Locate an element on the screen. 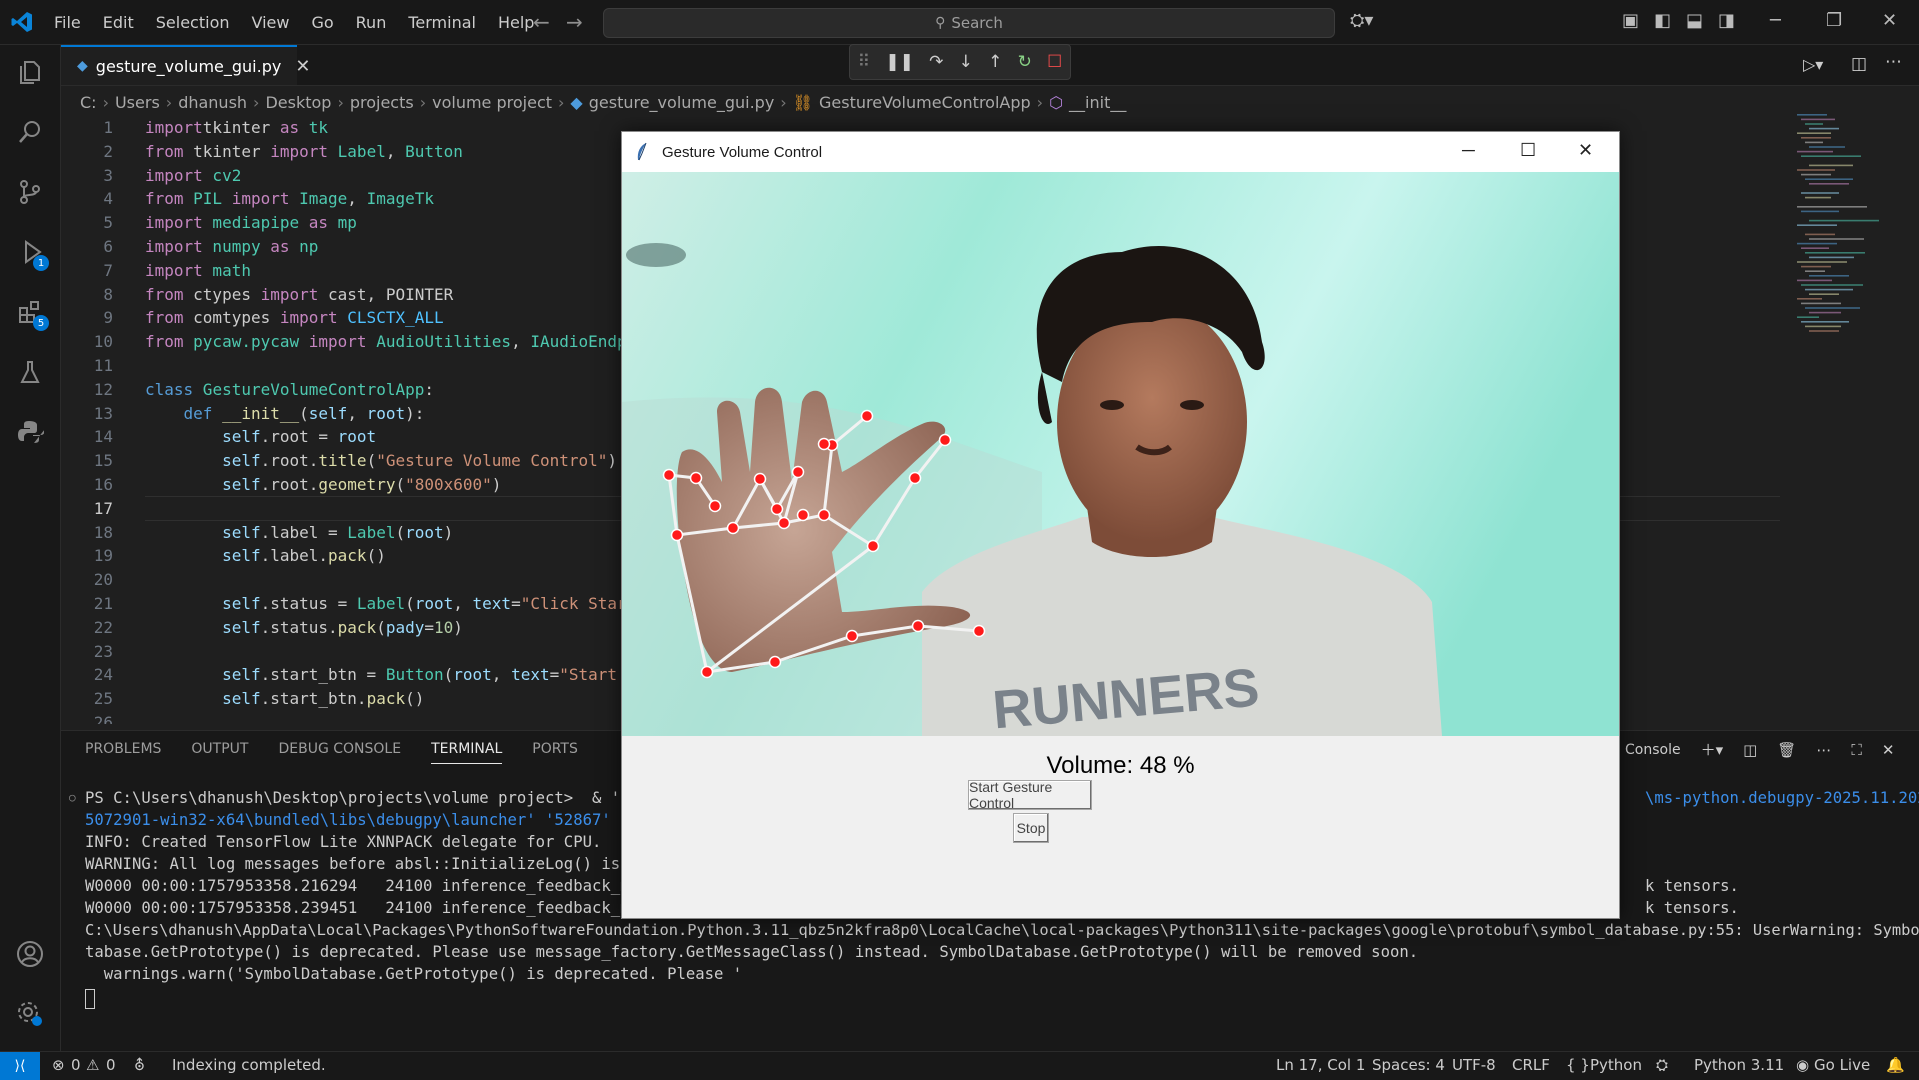 Image resolution: width=1919 pixels, height=1080 pixels. line-ending: CRLF is located at coordinates (1531, 1065).